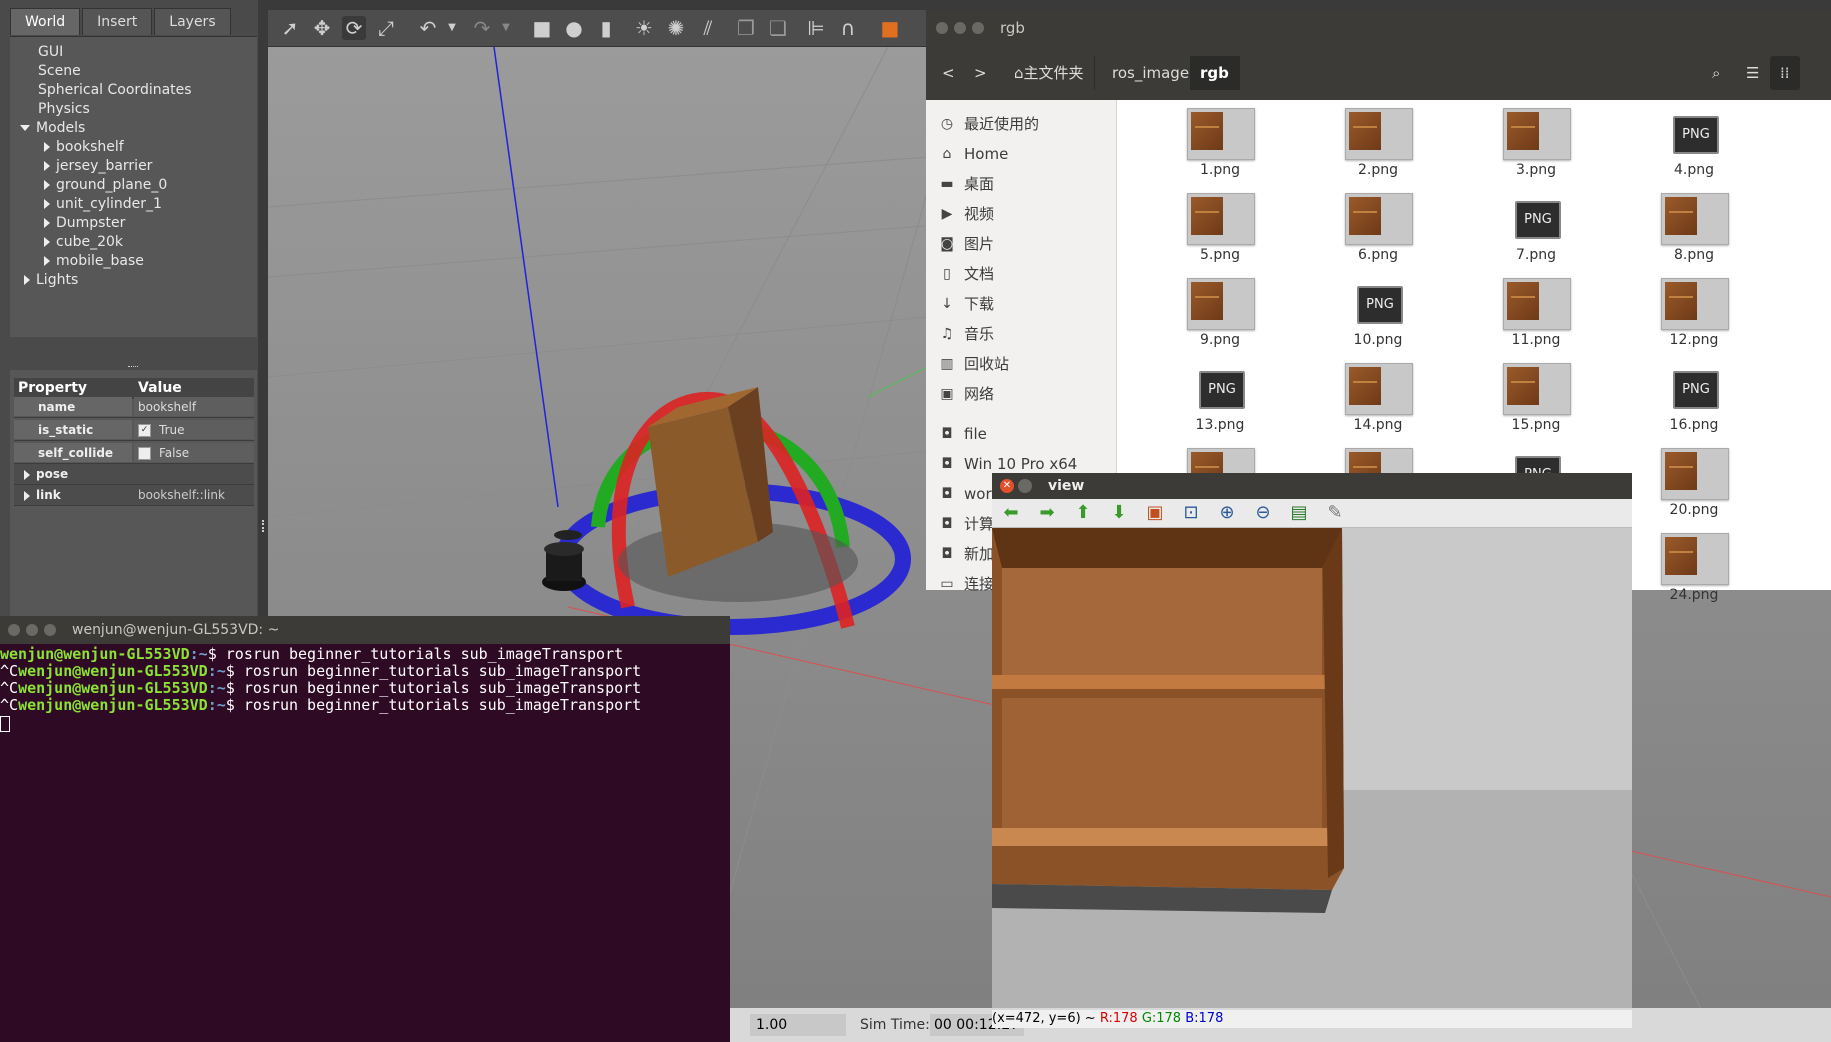 The image size is (1831, 1042). I want to click on point-light-icon: ☀, so click(644, 28).